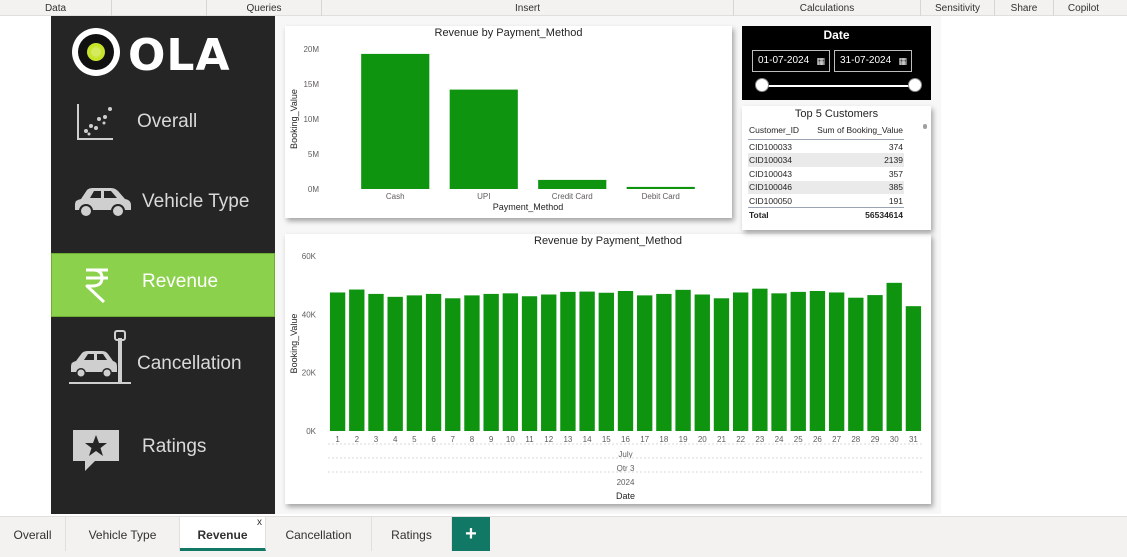 The width and height of the screenshot is (1127, 557). What do you see at coordinates (33, 534) in the screenshot?
I see `tab-overall: Overall` at bounding box center [33, 534].